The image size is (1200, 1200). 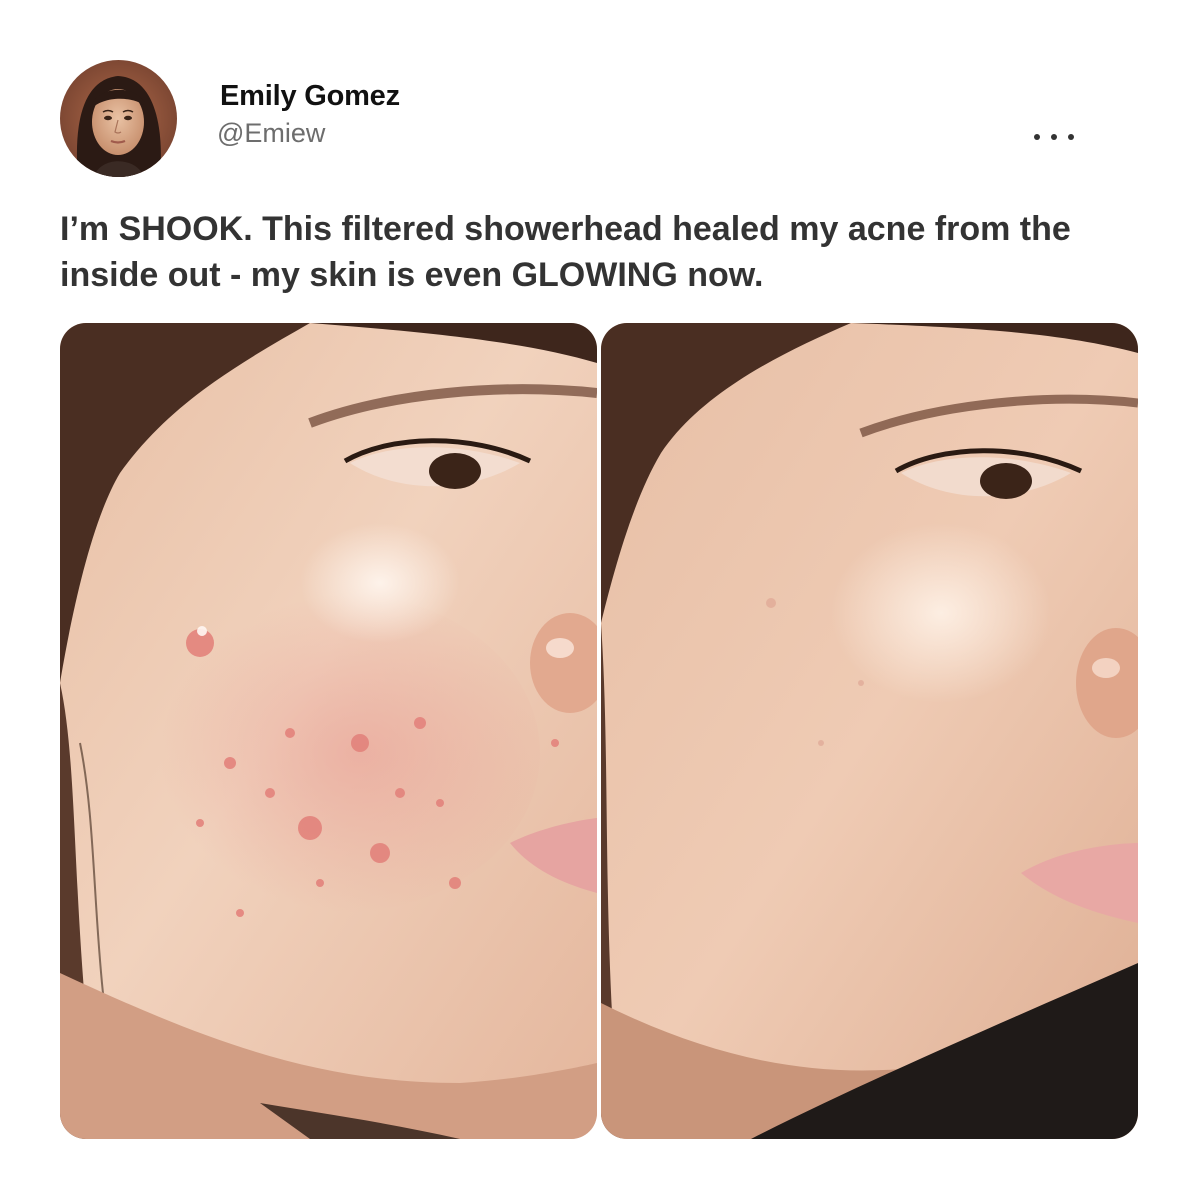 I want to click on author-avatar, so click(x=118, y=118).